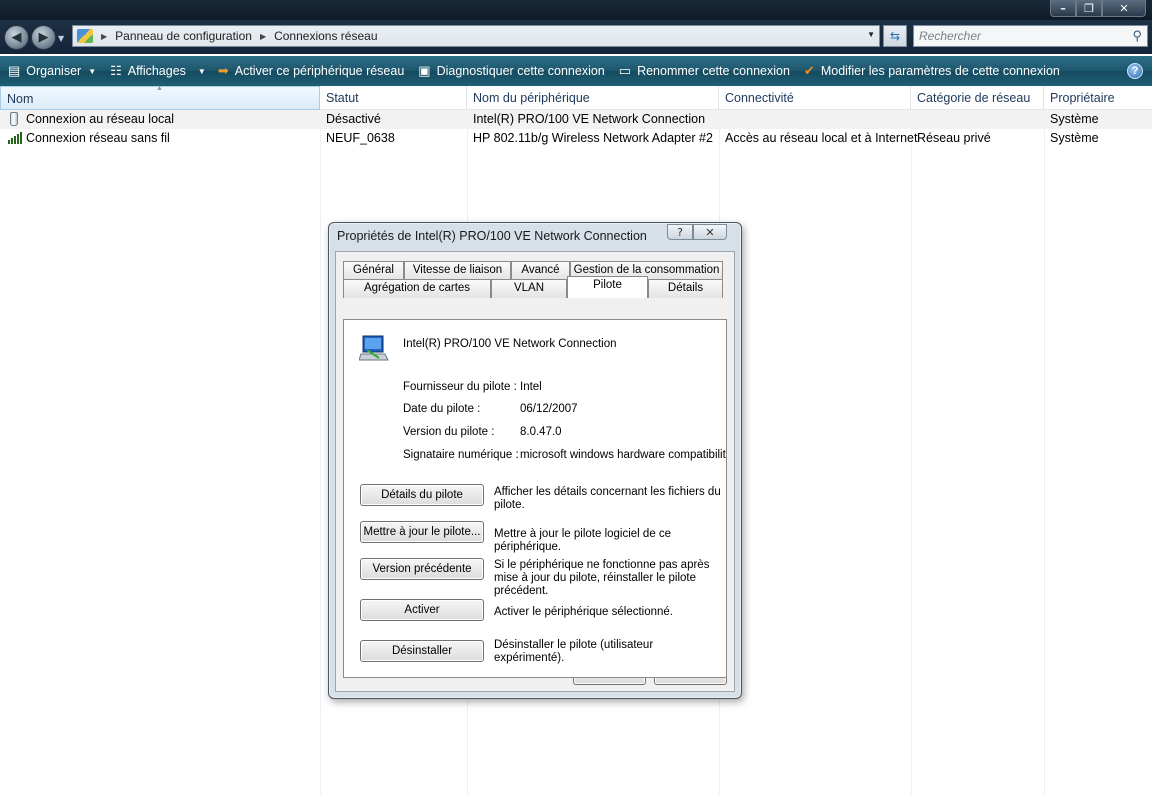 Image resolution: width=1152 pixels, height=795 pixels. What do you see at coordinates (183, 36) in the screenshot?
I see `breadcrumb-control-panel: Panneau de configuration` at bounding box center [183, 36].